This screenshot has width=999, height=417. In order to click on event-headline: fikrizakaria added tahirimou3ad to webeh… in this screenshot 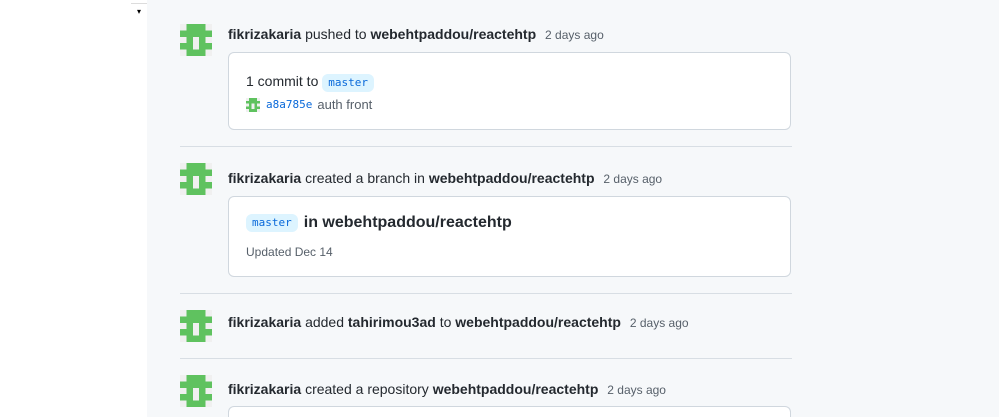, I will do `click(458, 322)`.